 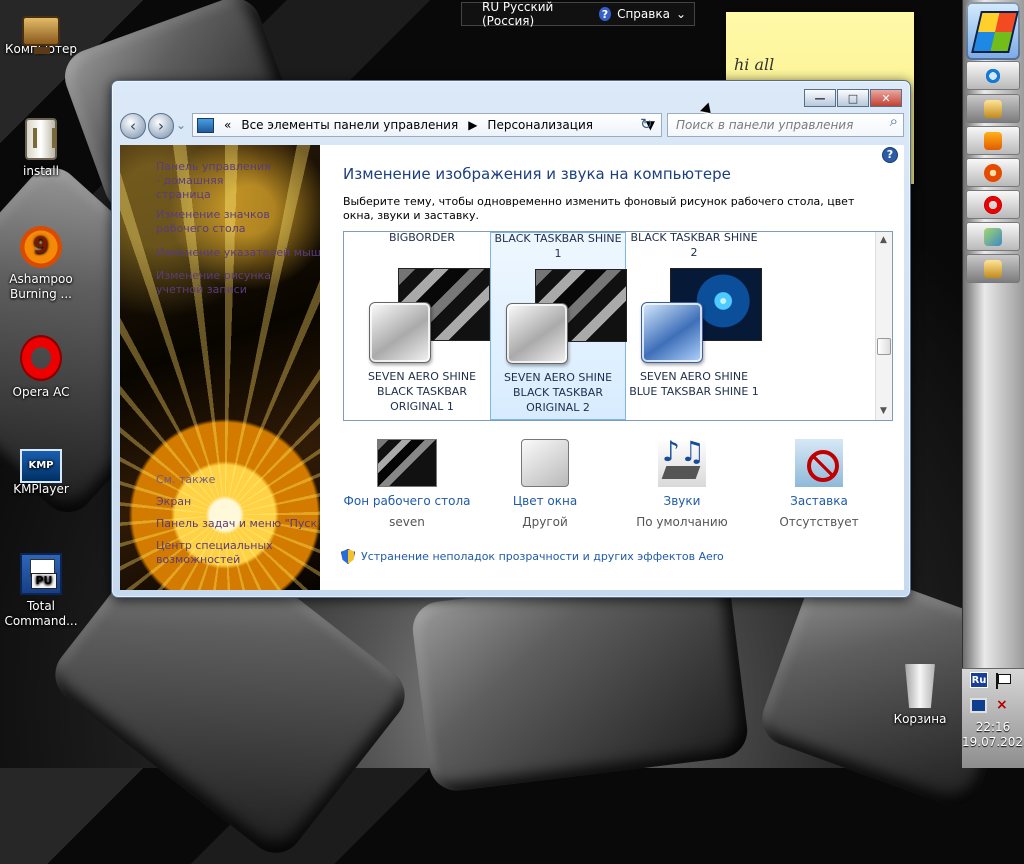 I want to click on control-panel-icon, so click(x=205, y=125).